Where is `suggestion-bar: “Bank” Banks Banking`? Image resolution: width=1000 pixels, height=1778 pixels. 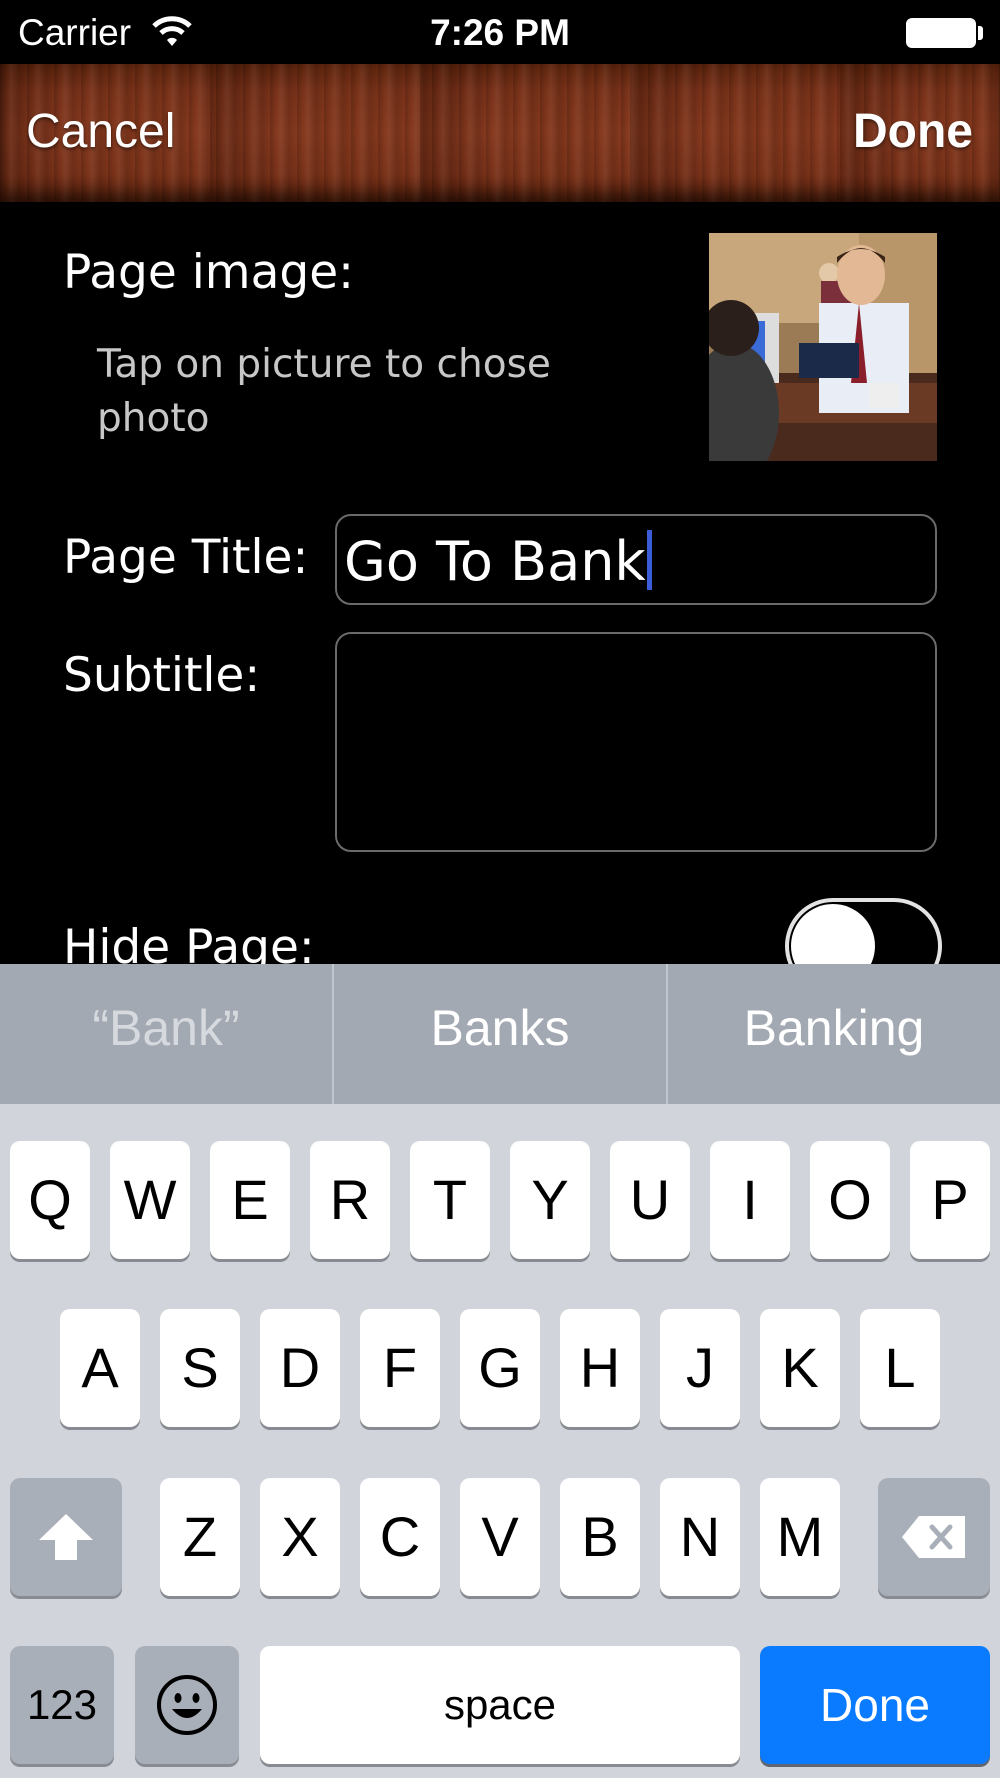 suggestion-bar: “Bank” Banks Banking is located at coordinates (500, 1034).